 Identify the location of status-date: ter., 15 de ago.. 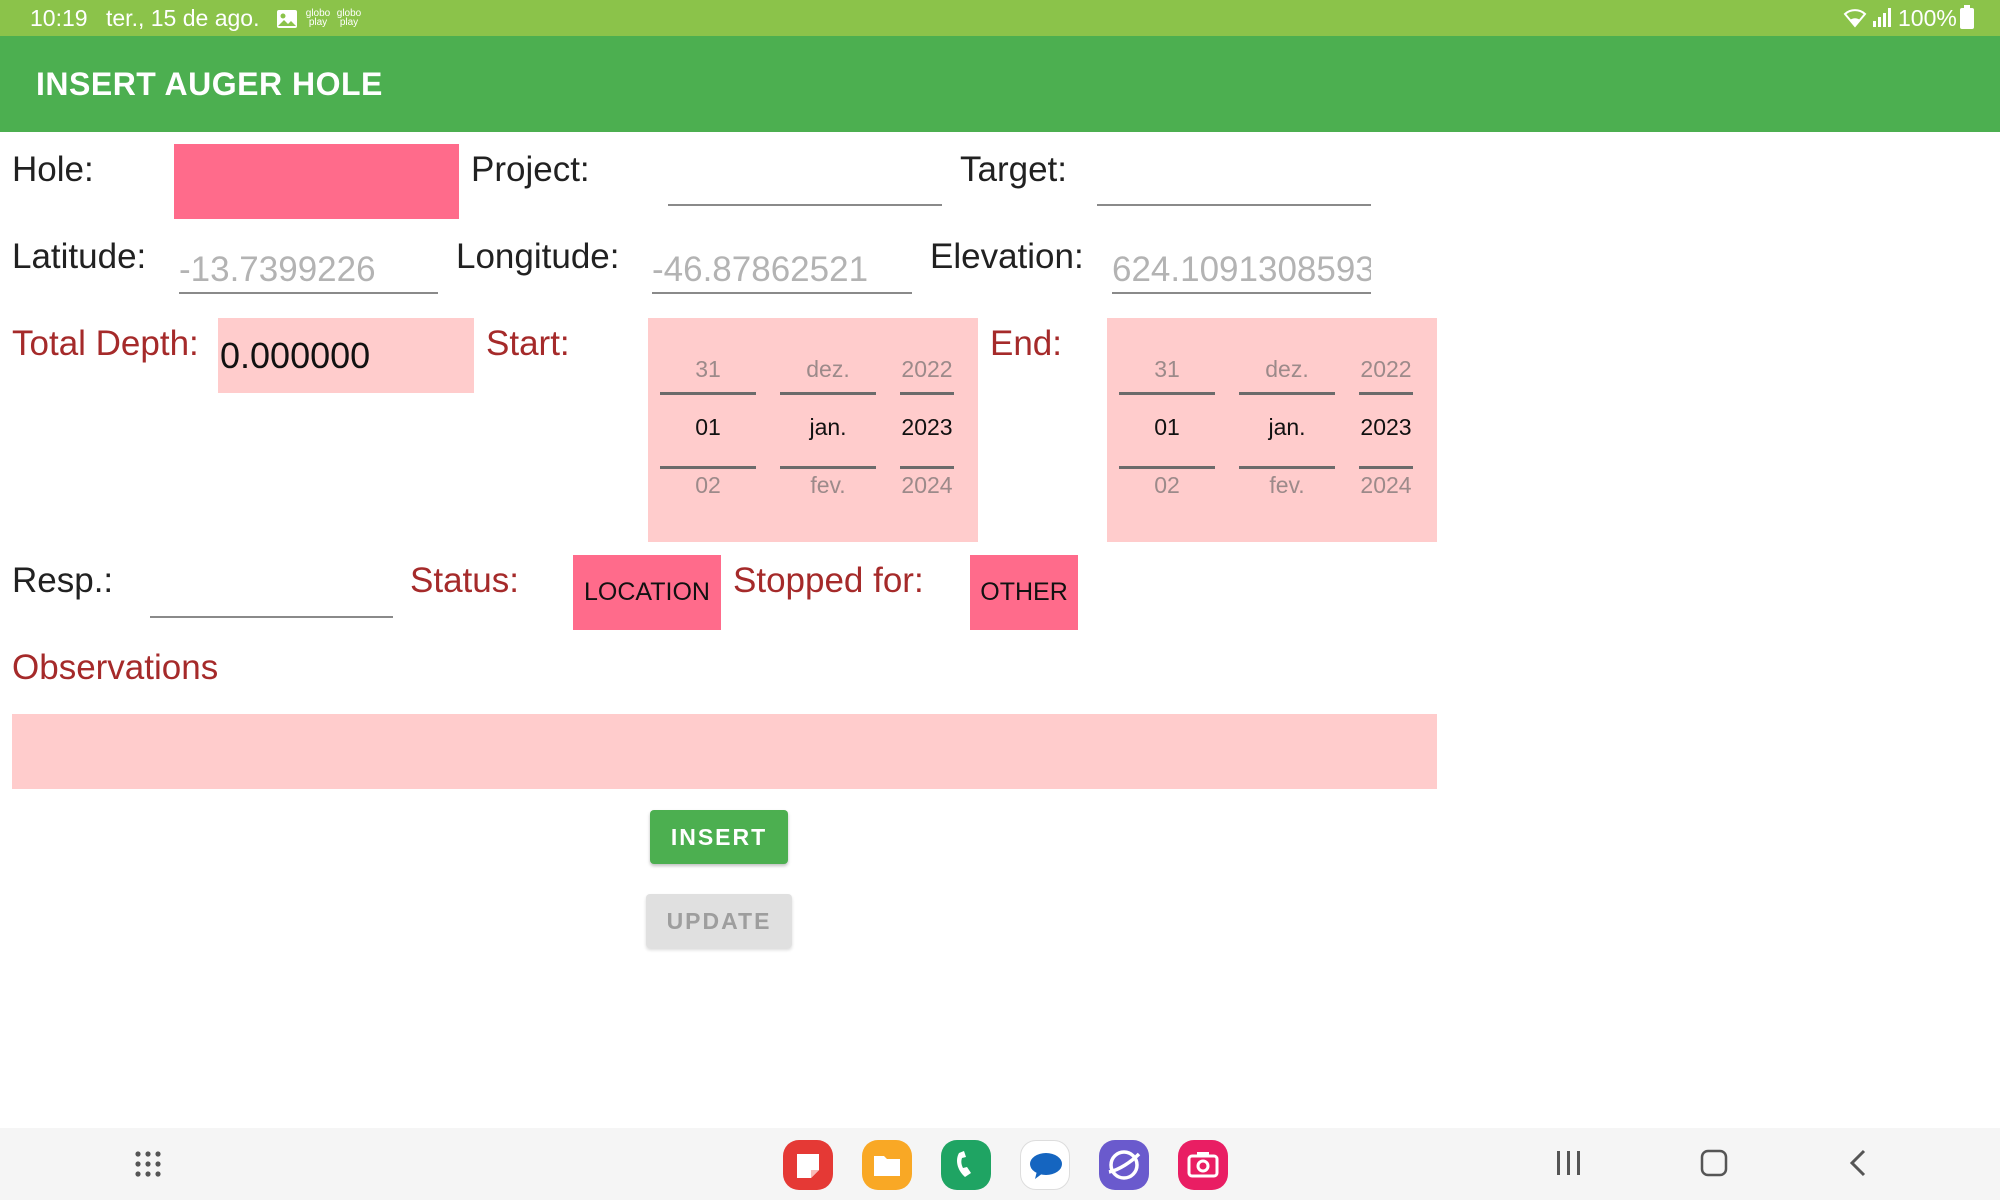
(183, 18).